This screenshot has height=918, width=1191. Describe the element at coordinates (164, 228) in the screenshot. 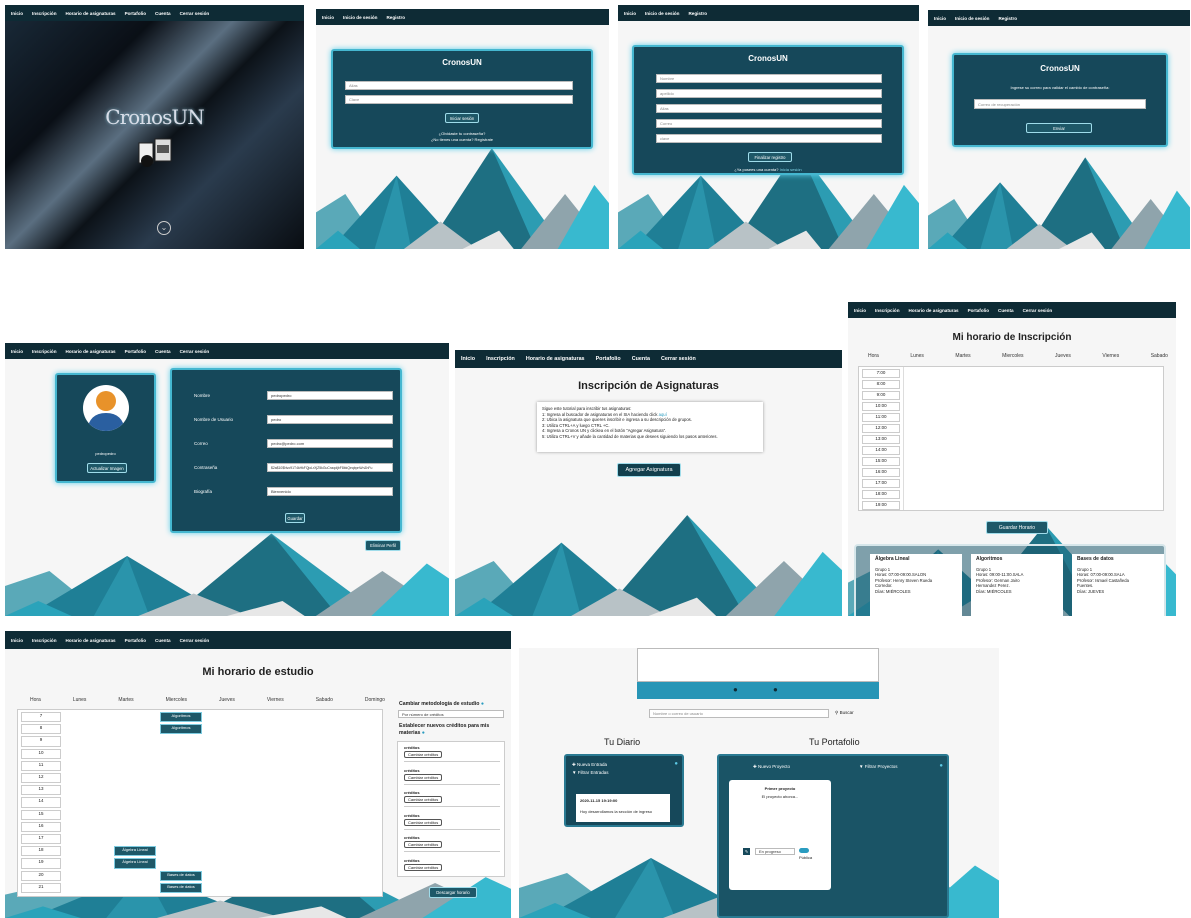

I see `scroll-down-icon: ⌄` at that location.